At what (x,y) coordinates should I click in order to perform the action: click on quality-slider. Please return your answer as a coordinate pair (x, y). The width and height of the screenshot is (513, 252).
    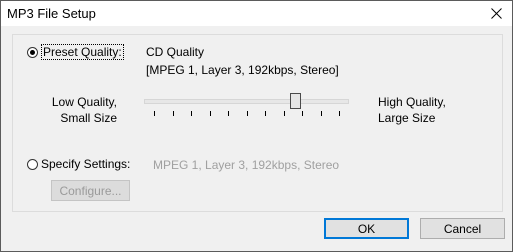
    Looking at the image, I should click on (246, 109).